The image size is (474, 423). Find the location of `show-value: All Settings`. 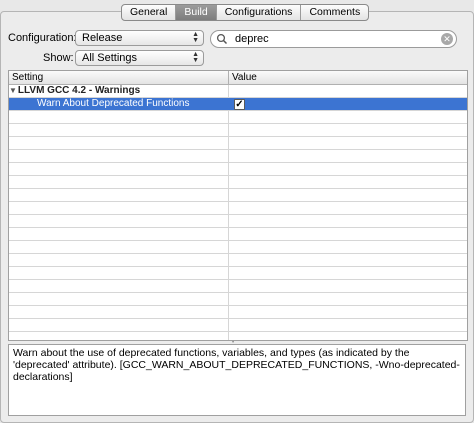

show-value: All Settings is located at coordinates (110, 58).